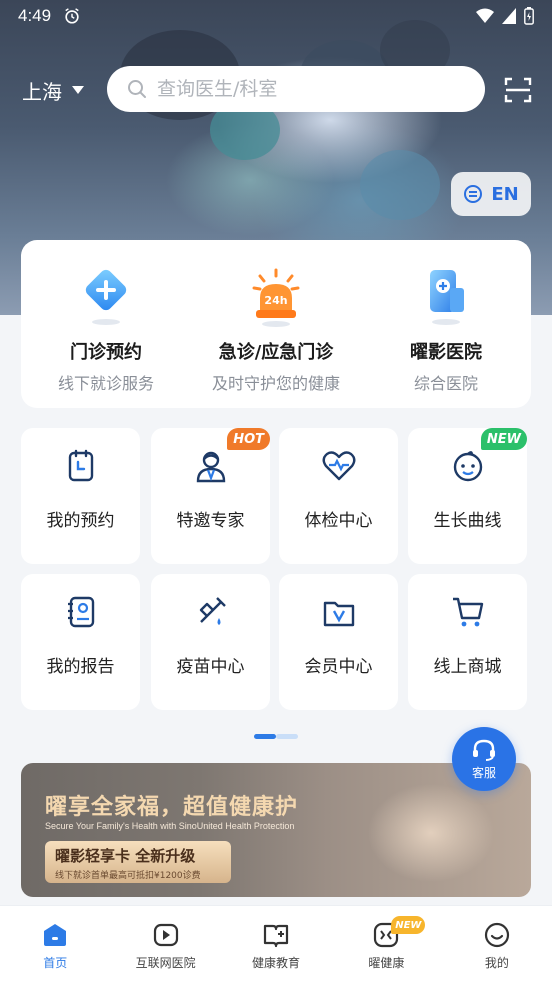  I want to click on service-title: 曜影医院, so click(446, 352).